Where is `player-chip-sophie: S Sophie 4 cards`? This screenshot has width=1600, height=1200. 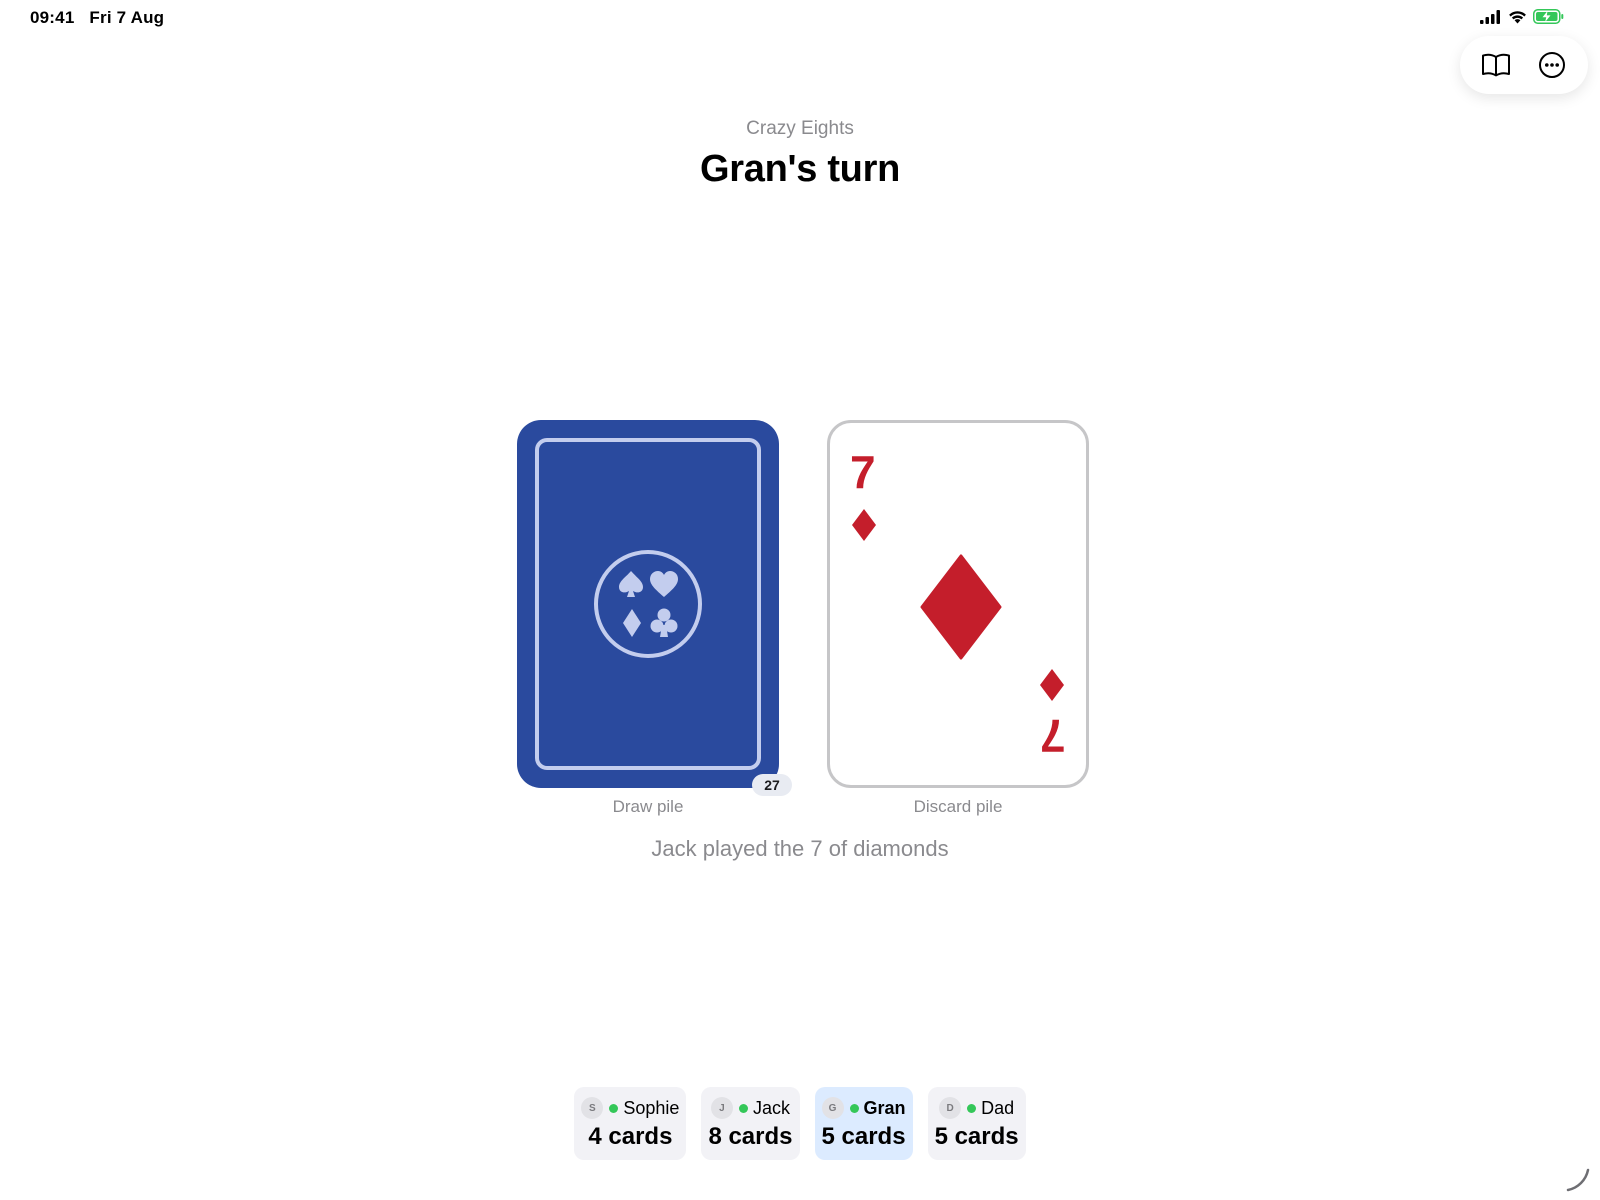
player-chip-sophie: S Sophie 4 cards is located at coordinates (630, 1123).